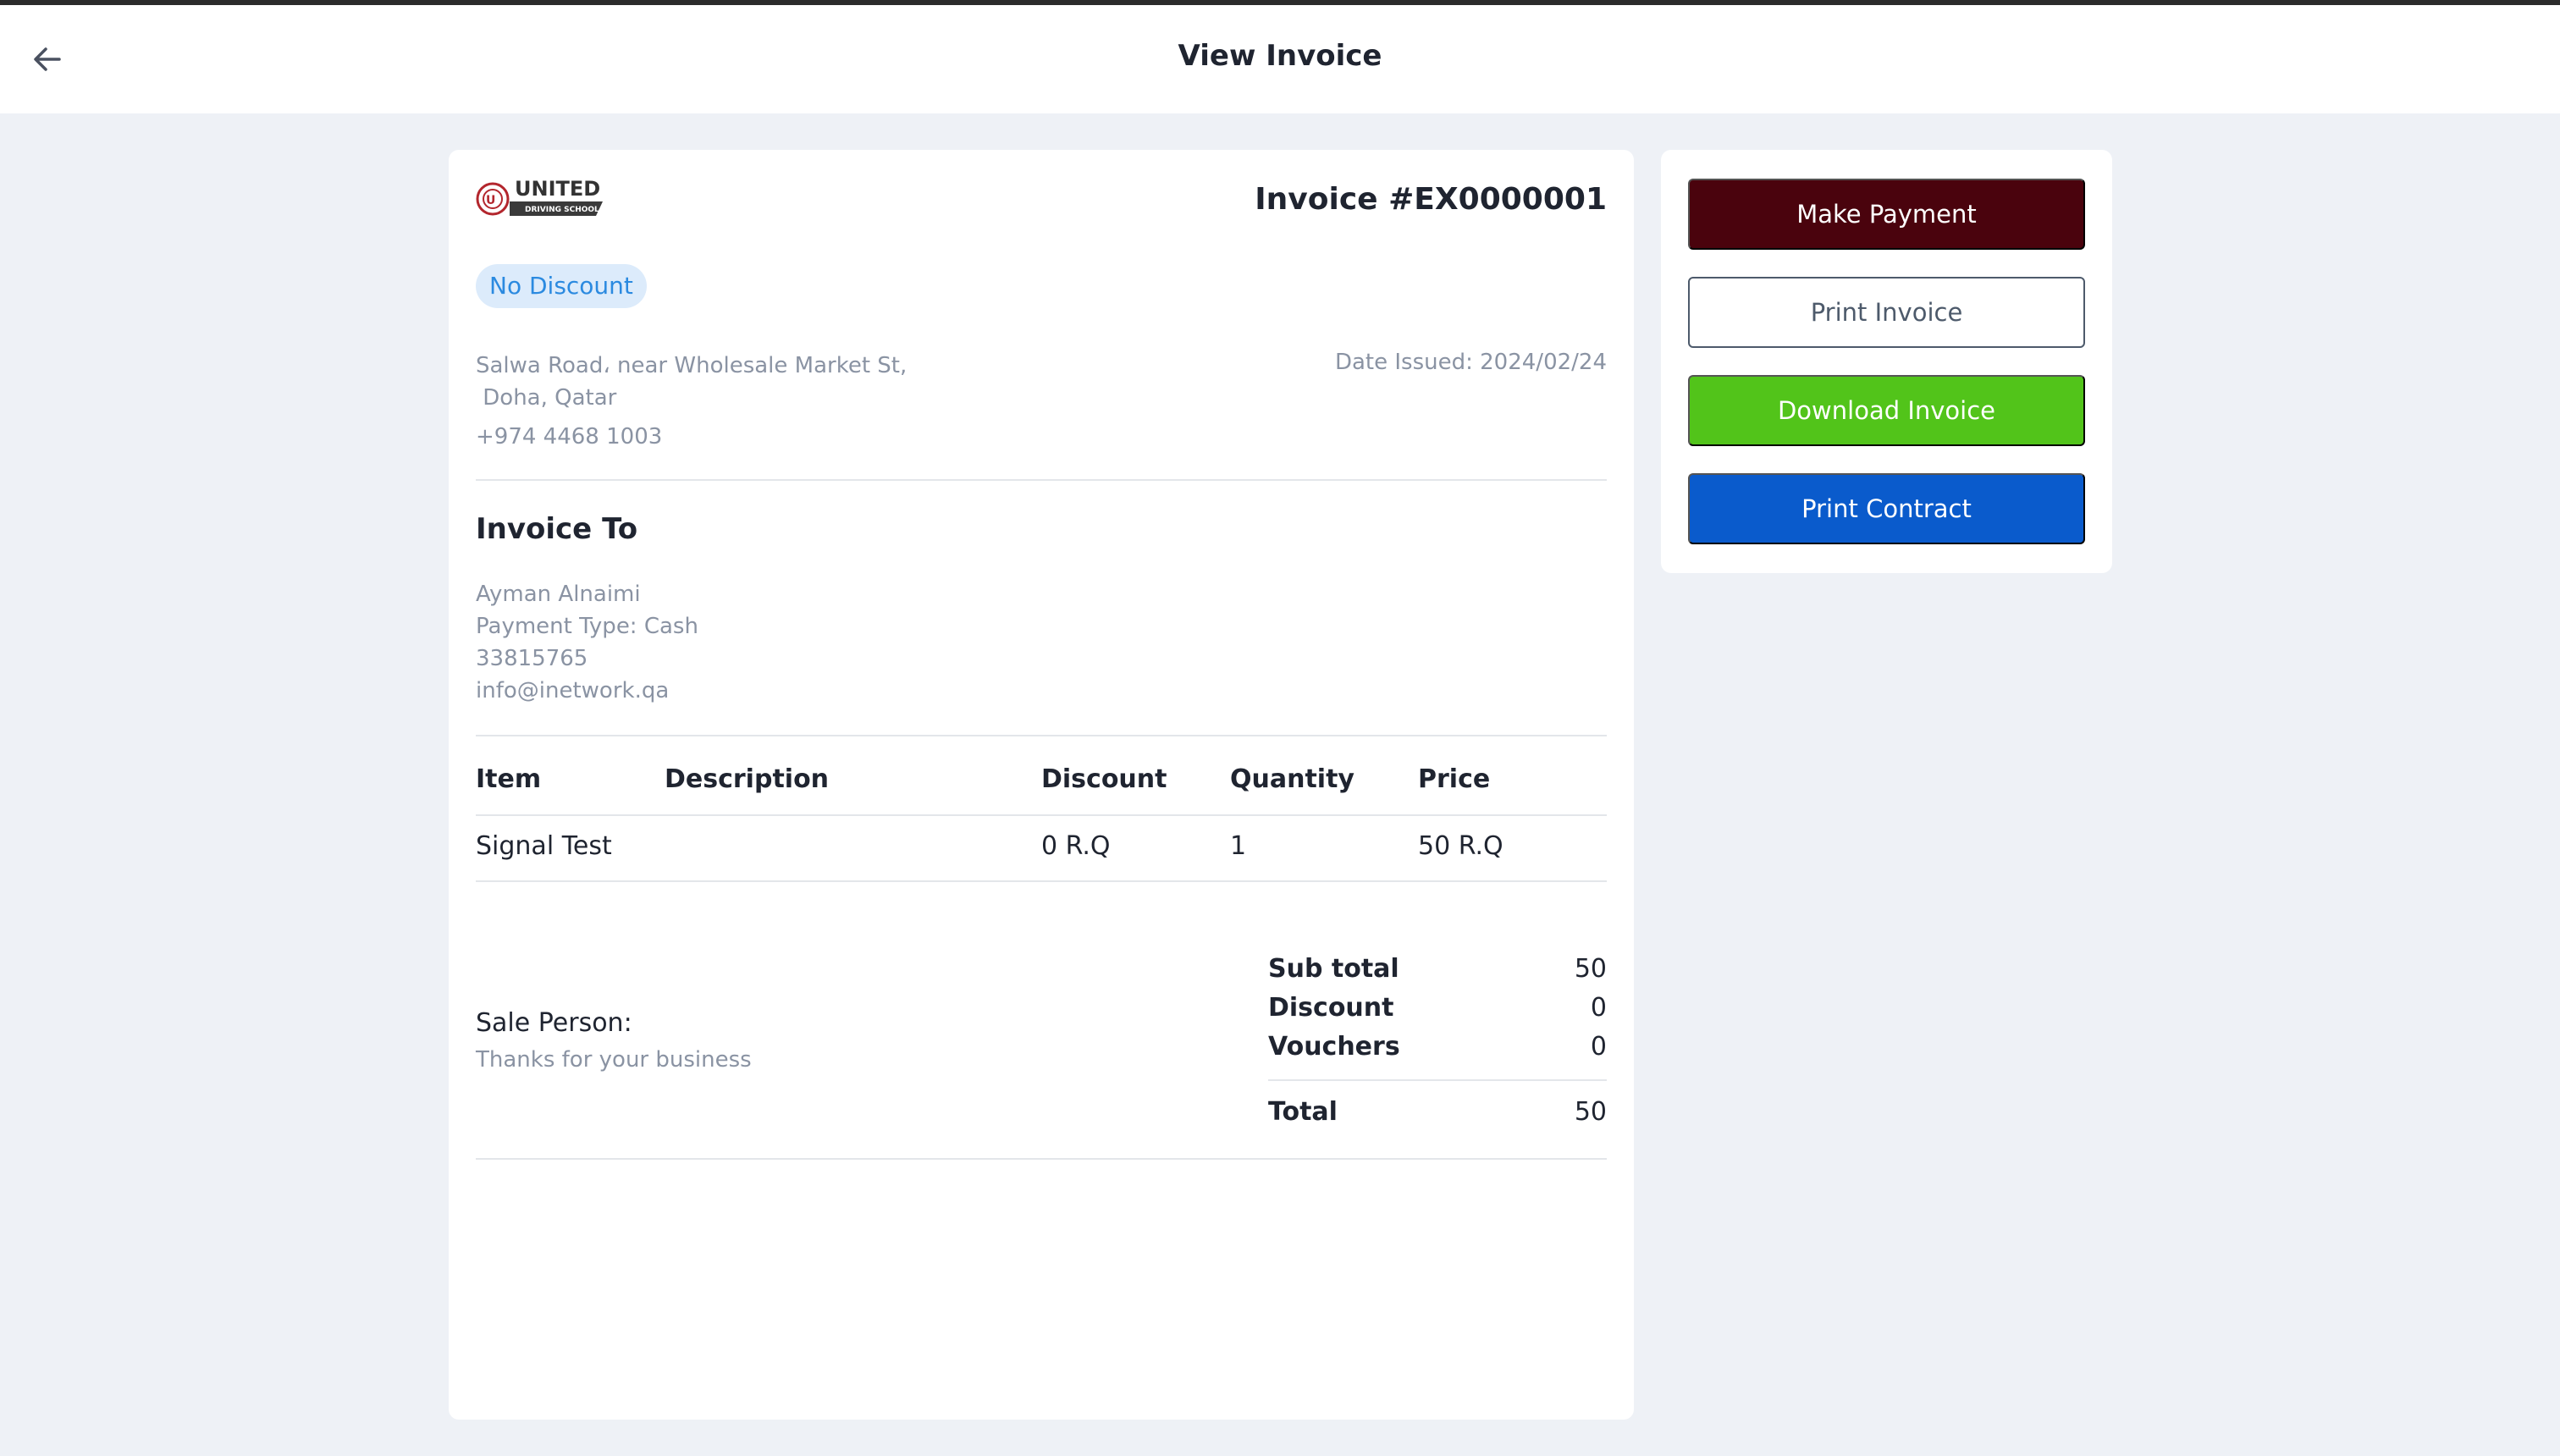 The width and height of the screenshot is (2560, 1456). What do you see at coordinates (1292, 779) in the screenshot?
I see `column-header-quantity: Quantity` at bounding box center [1292, 779].